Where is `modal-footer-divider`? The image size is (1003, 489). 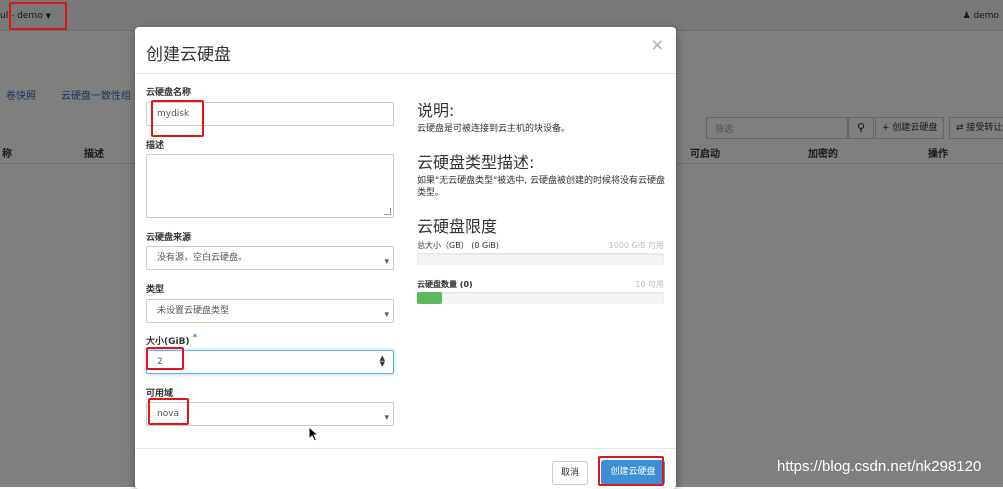 modal-footer-divider is located at coordinates (405, 448).